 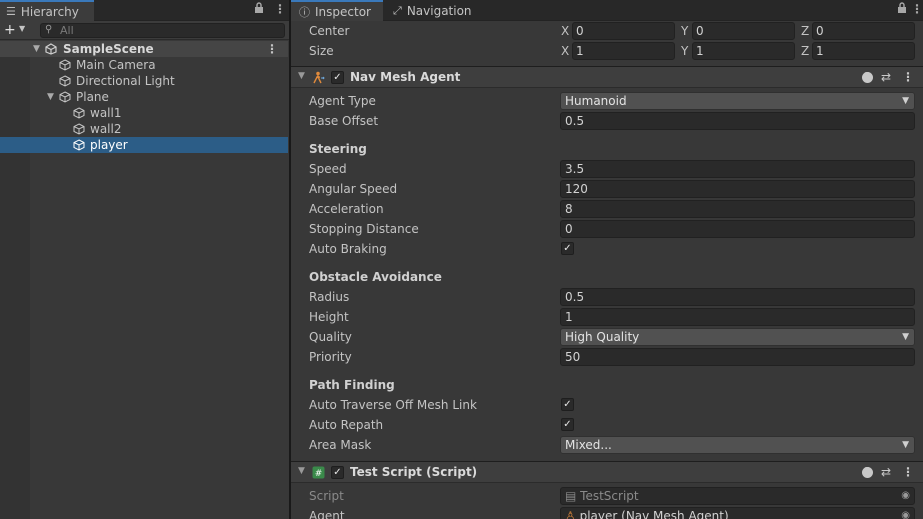 I want to click on speed-field: 3.5, so click(x=737, y=169).